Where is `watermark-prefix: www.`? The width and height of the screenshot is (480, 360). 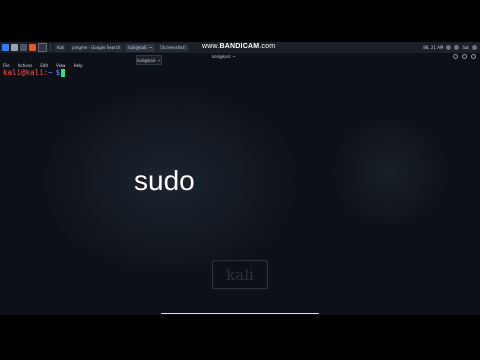 watermark-prefix: www. is located at coordinates (211, 46).